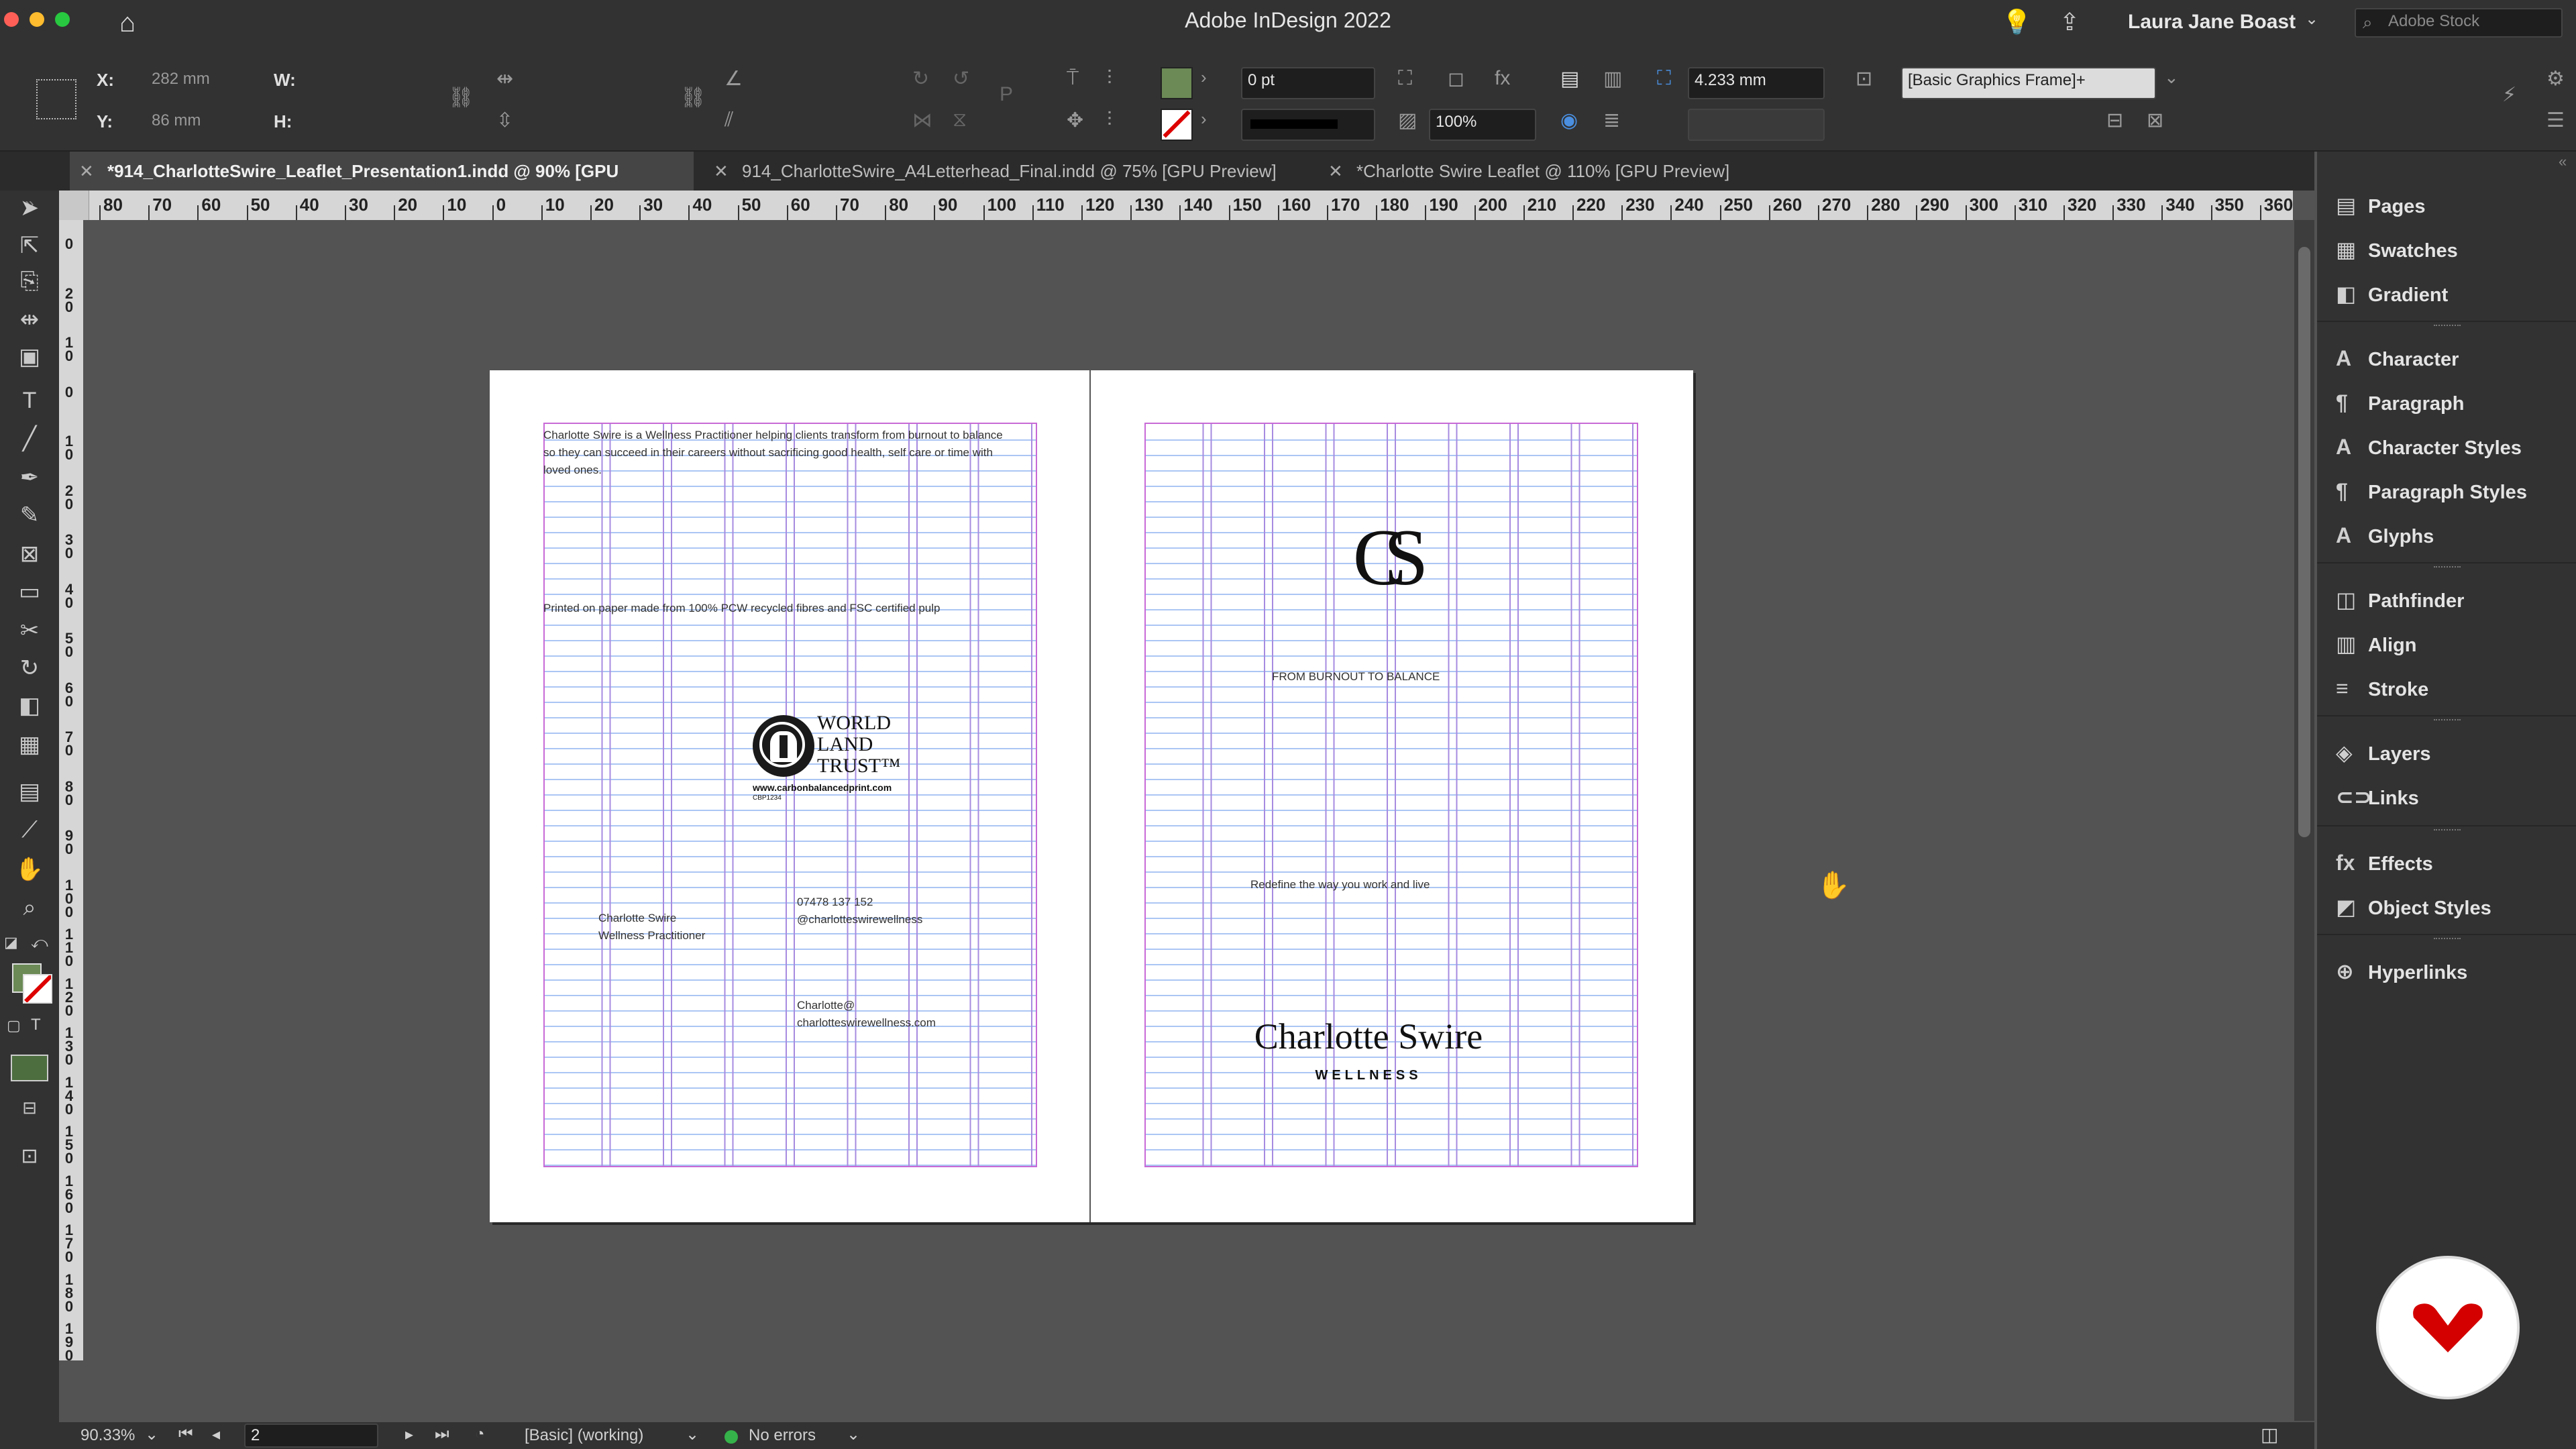 The width and height of the screenshot is (2576, 1449). I want to click on panel-links: ⊂⊃Links, so click(2377, 797).